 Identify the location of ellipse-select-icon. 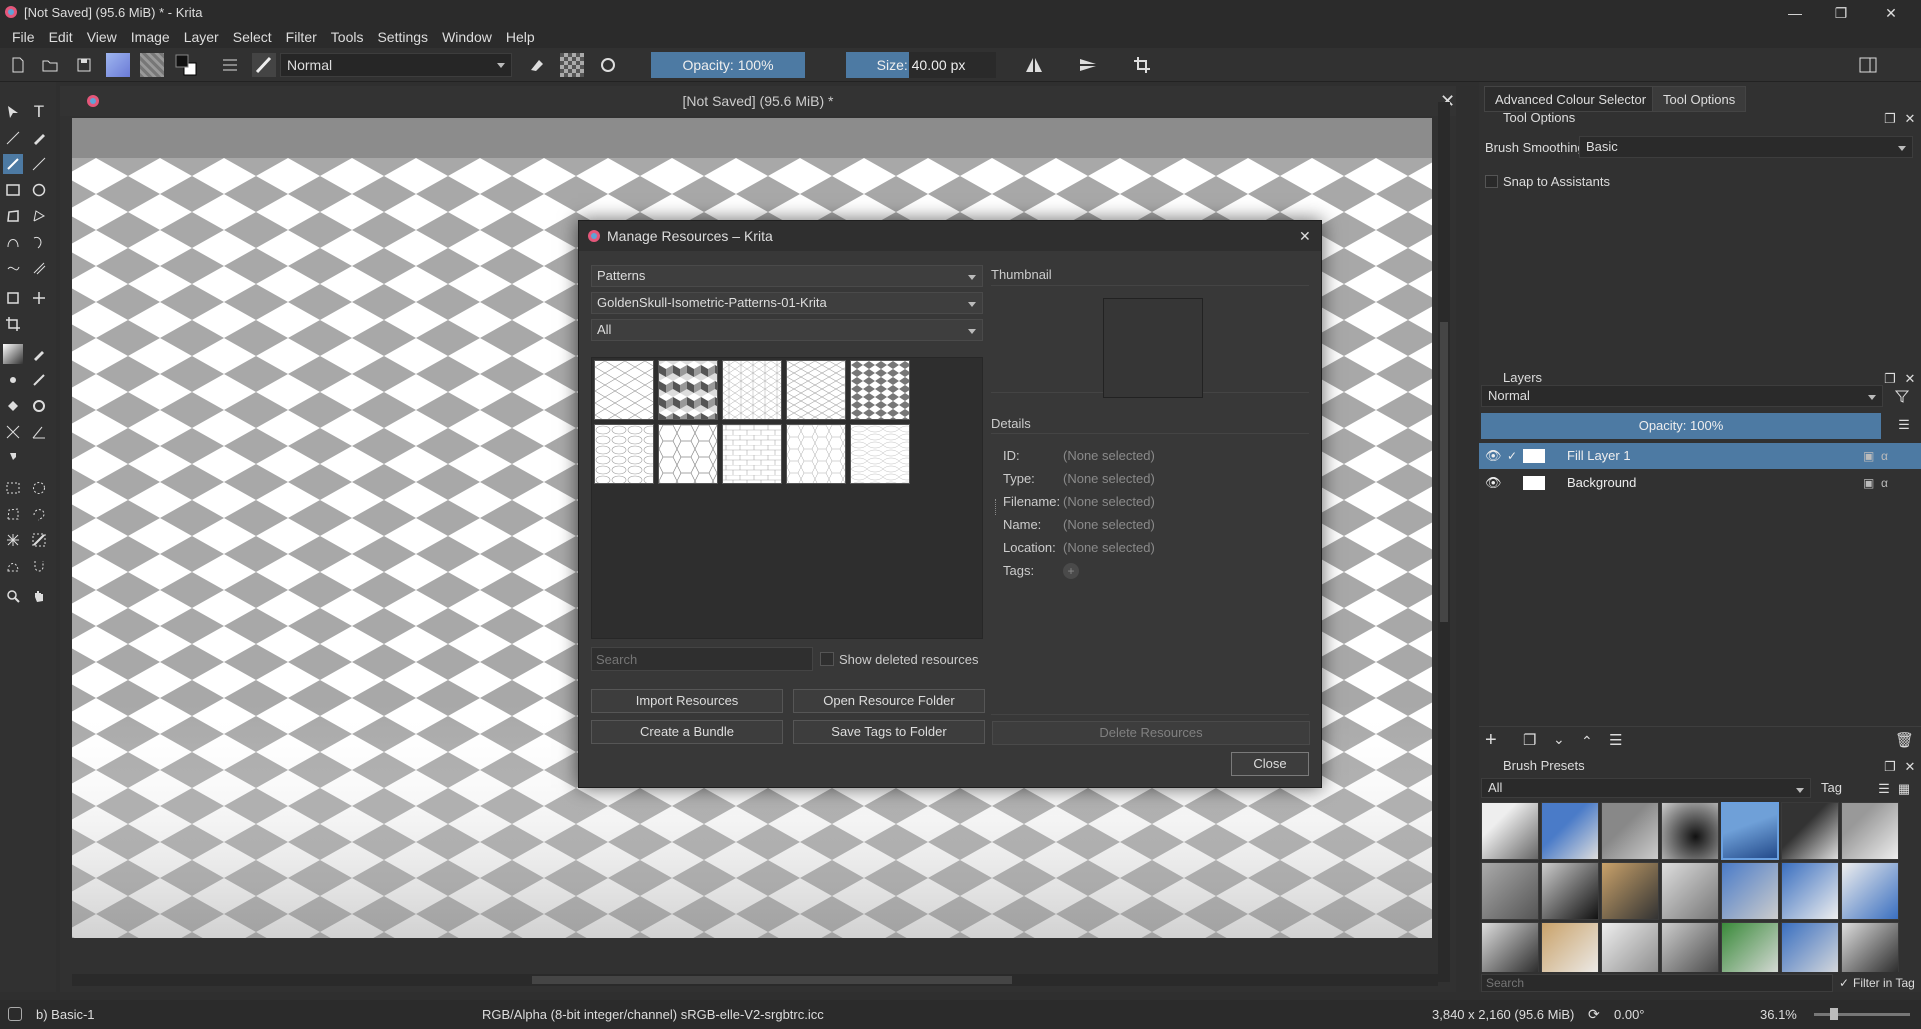
(39, 488).